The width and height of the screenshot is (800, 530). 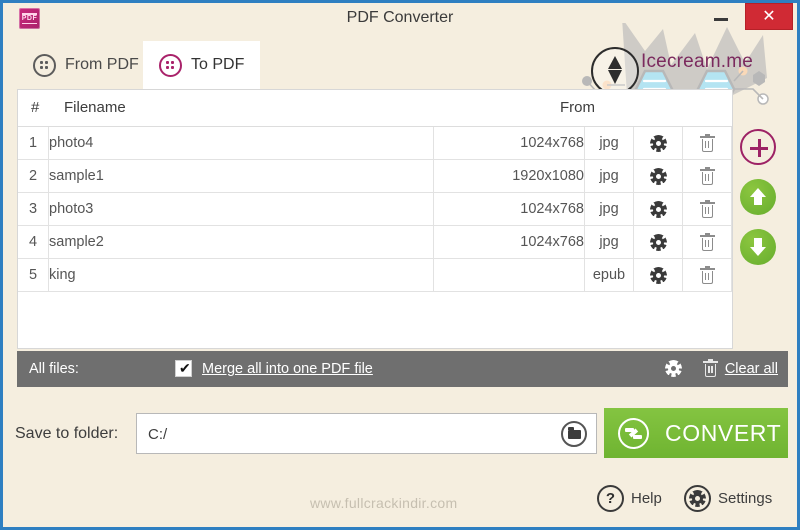 What do you see at coordinates (170, 65) in the screenshot?
I see `to-pdf-icon` at bounding box center [170, 65].